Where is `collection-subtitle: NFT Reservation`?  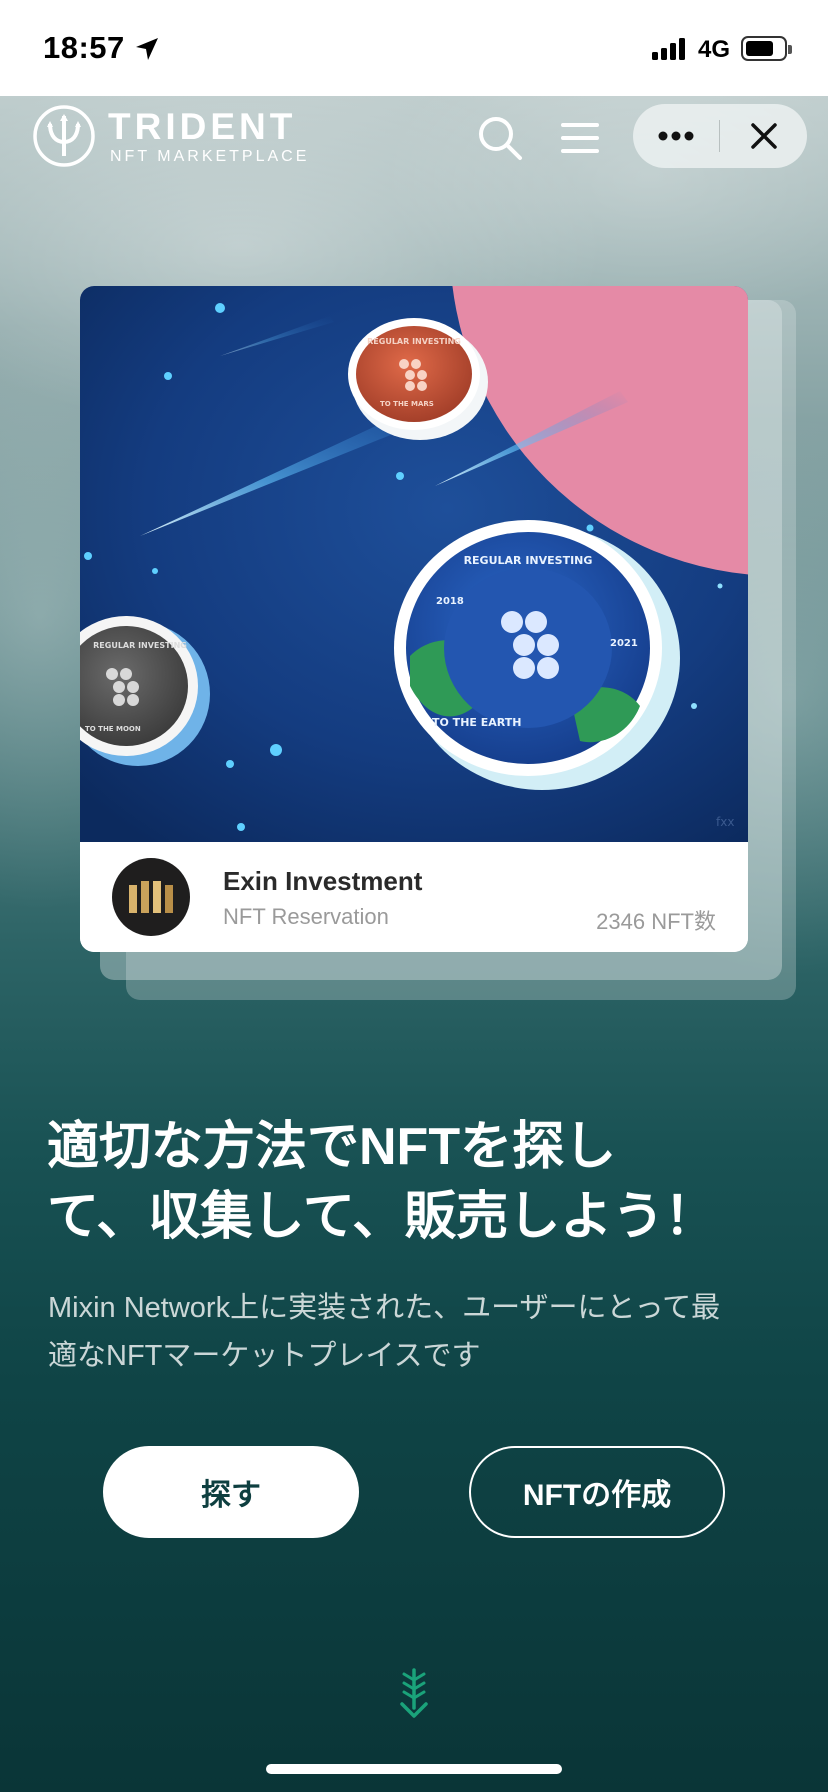 collection-subtitle: NFT Reservation is located at coordinates (306, 916).